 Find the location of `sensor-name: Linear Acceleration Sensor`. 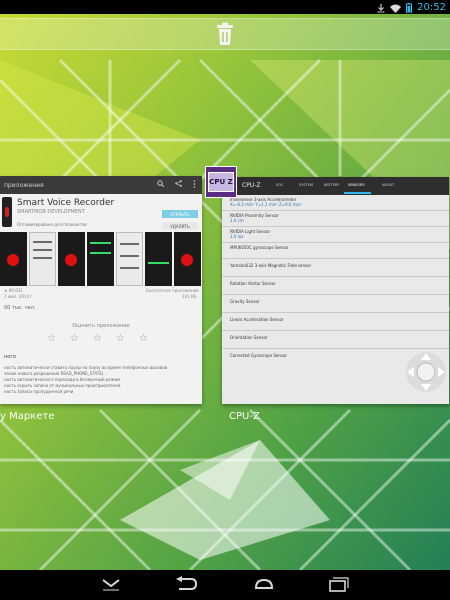

sensor-name: Linear Acceleration Sensor is located at coordinates (257, 319).